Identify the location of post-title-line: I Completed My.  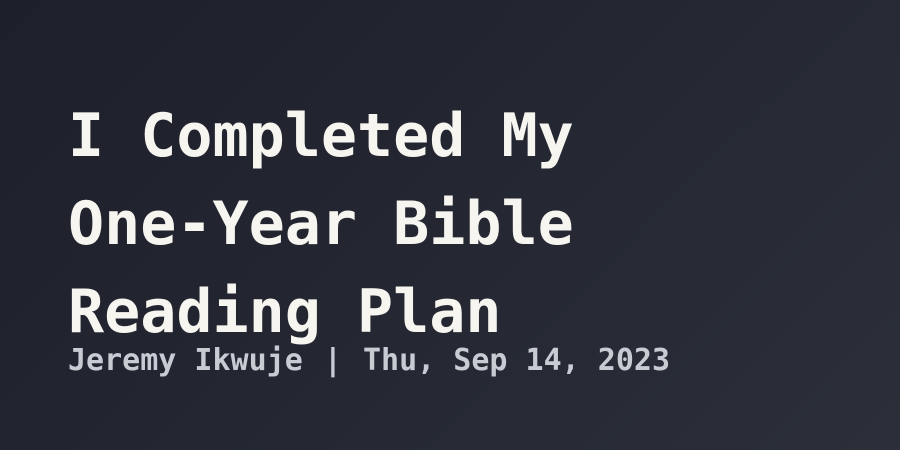
(321, 136).